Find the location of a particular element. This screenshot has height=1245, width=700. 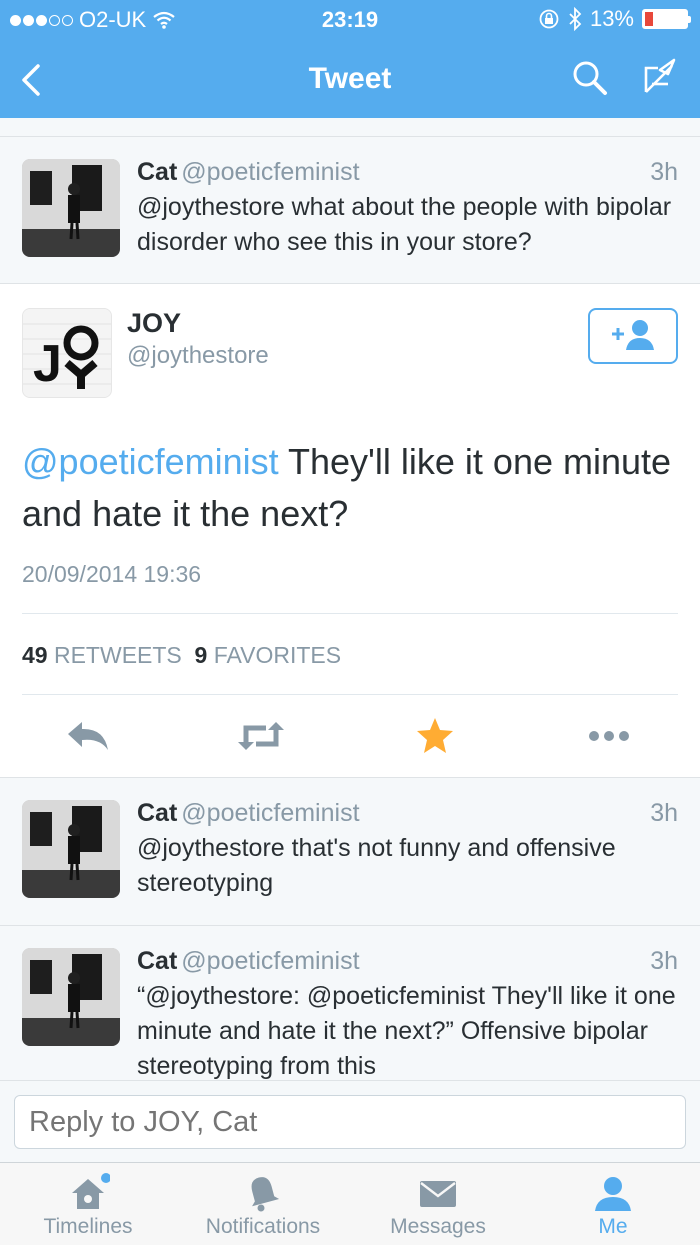

tweet-stats: 49 RETWEETS 9 FAVORITES is located at coordinates (181, 655).